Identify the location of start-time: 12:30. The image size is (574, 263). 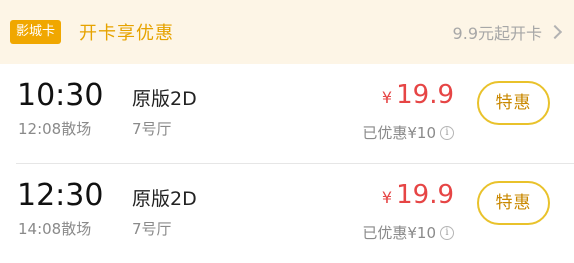
(60, 195).